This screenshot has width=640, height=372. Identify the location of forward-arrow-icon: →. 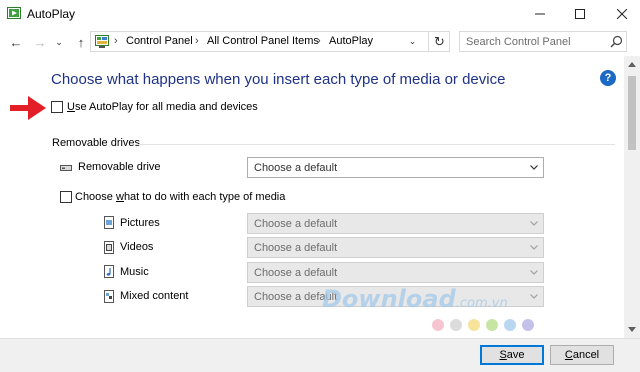
(40, 42).